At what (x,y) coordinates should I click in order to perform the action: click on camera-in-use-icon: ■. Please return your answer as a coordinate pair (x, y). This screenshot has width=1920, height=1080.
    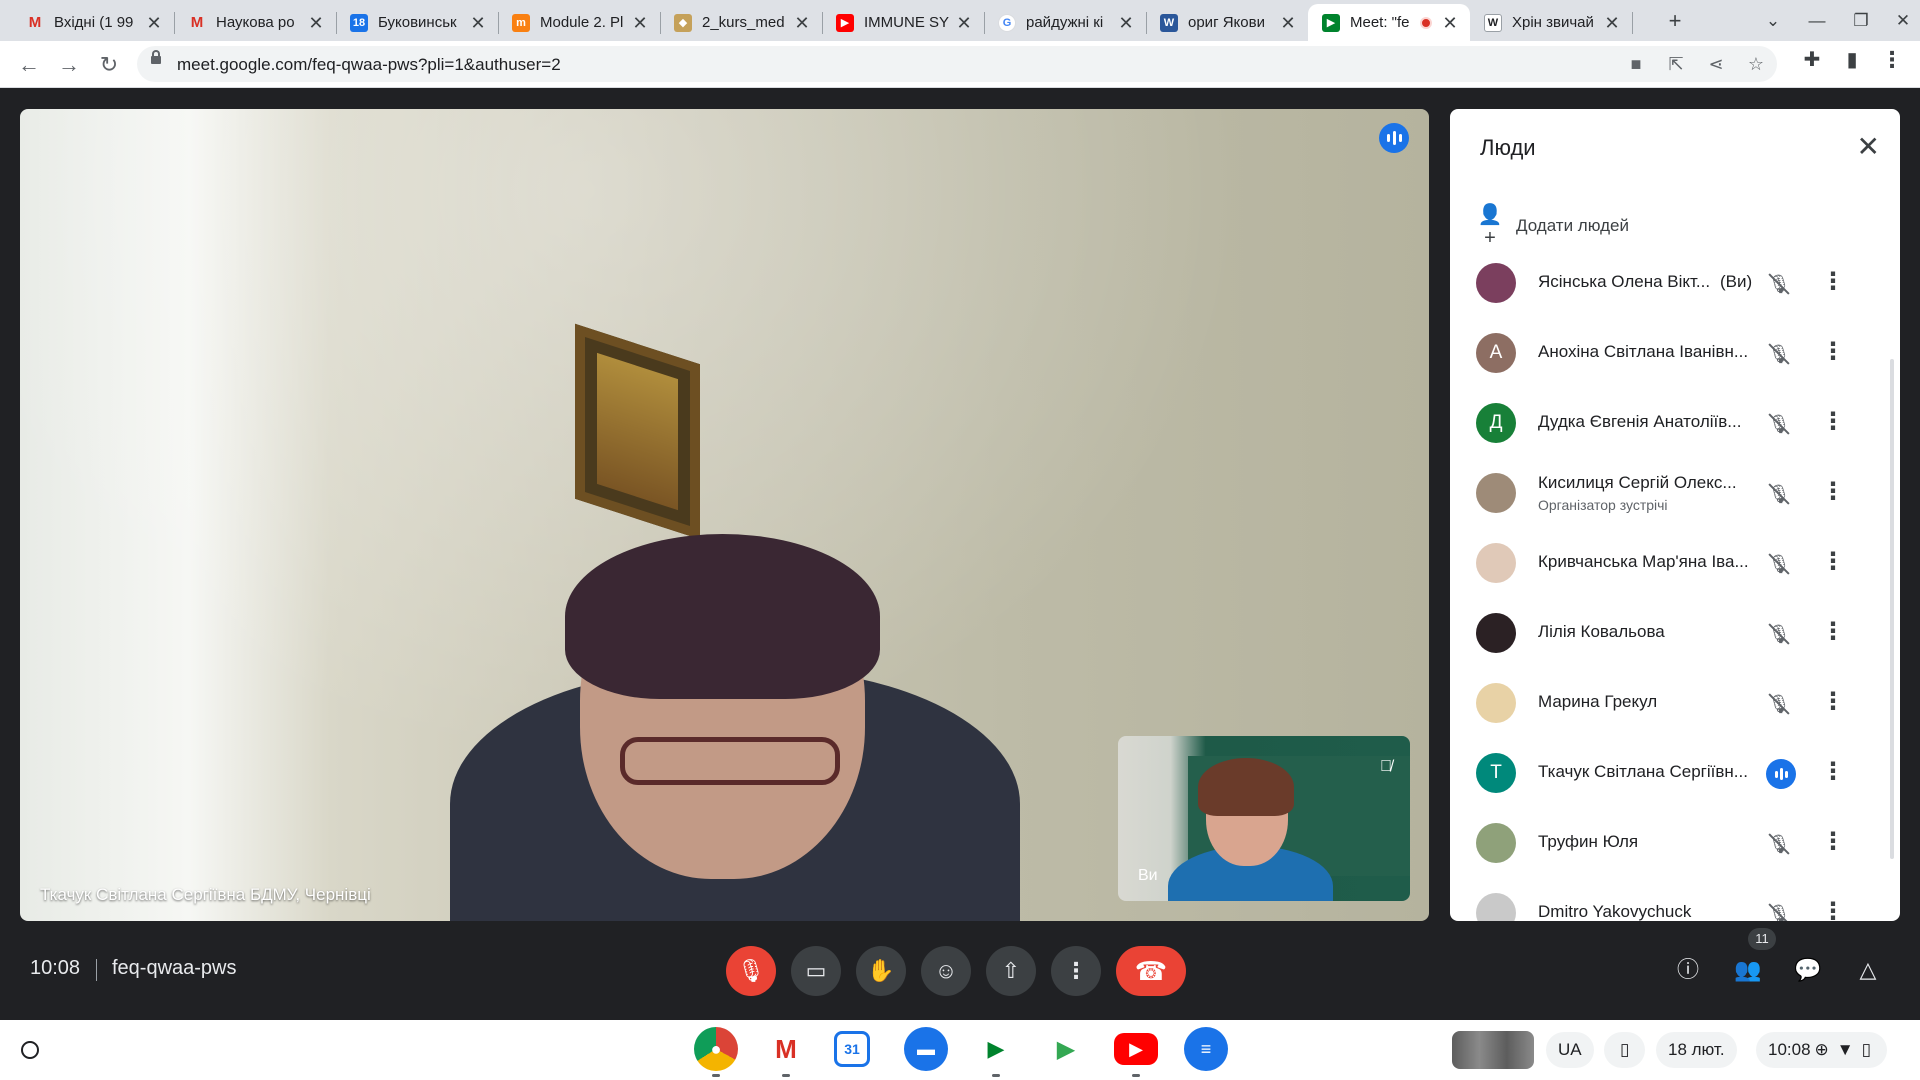
    Looking at the image, I should click on (1636, 64).